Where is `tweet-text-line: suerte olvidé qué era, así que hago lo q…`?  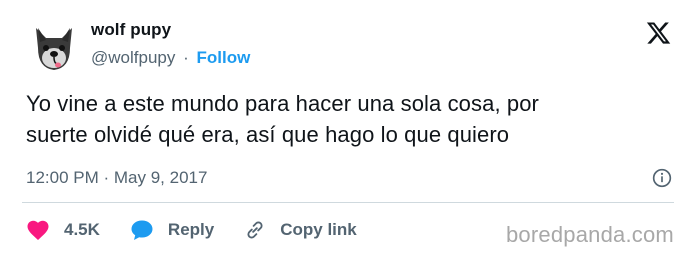 tweet-text-line: suerte olvidé qué era, así que hago lo q… is located at coordinates (268, 134).